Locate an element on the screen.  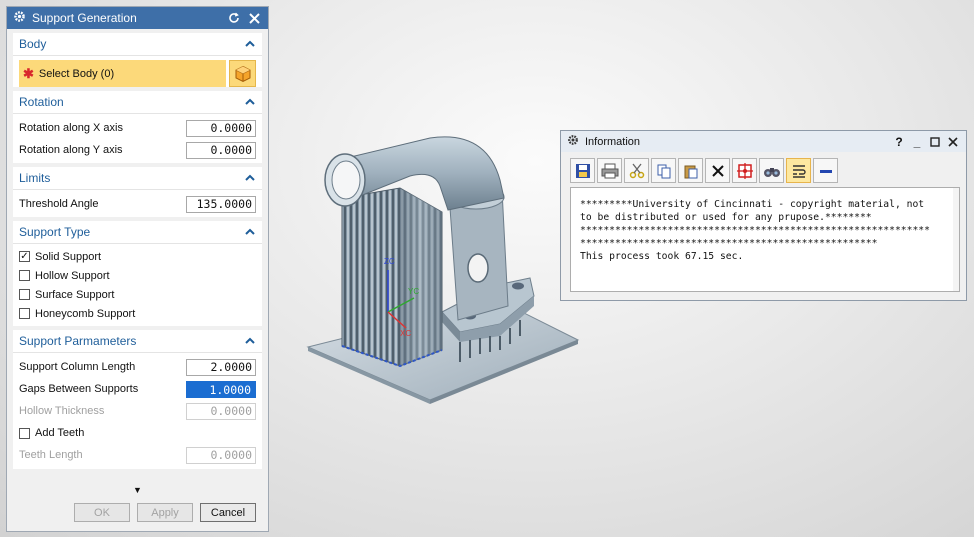
rotation-y-label: Rotation along Y axis is located at coordinates (71, 150).